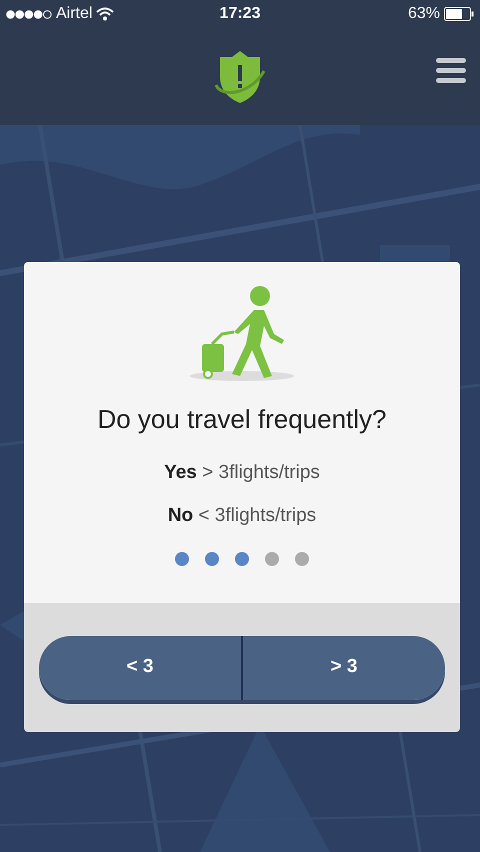  I want to click on question-title: Do you travel frequently?, so click(242, 419).